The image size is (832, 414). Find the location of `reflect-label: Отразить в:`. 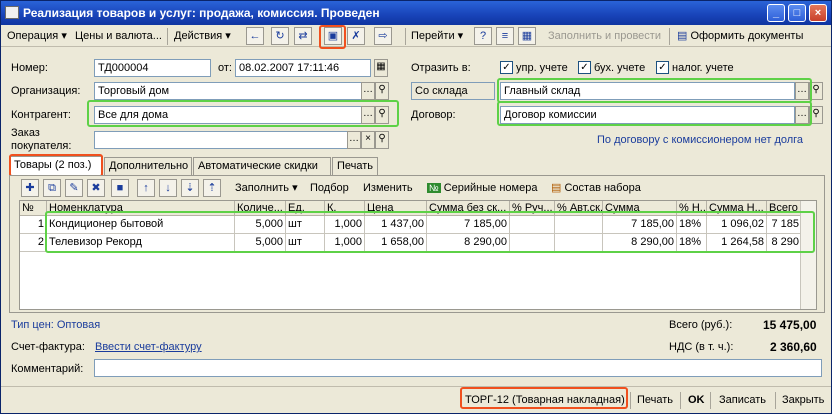

reflect-label: Отразить в: is located at coordinates (441, 68).